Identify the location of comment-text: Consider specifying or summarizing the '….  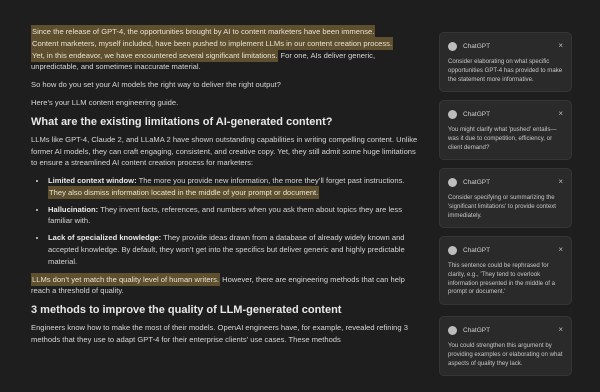
(502, 206).